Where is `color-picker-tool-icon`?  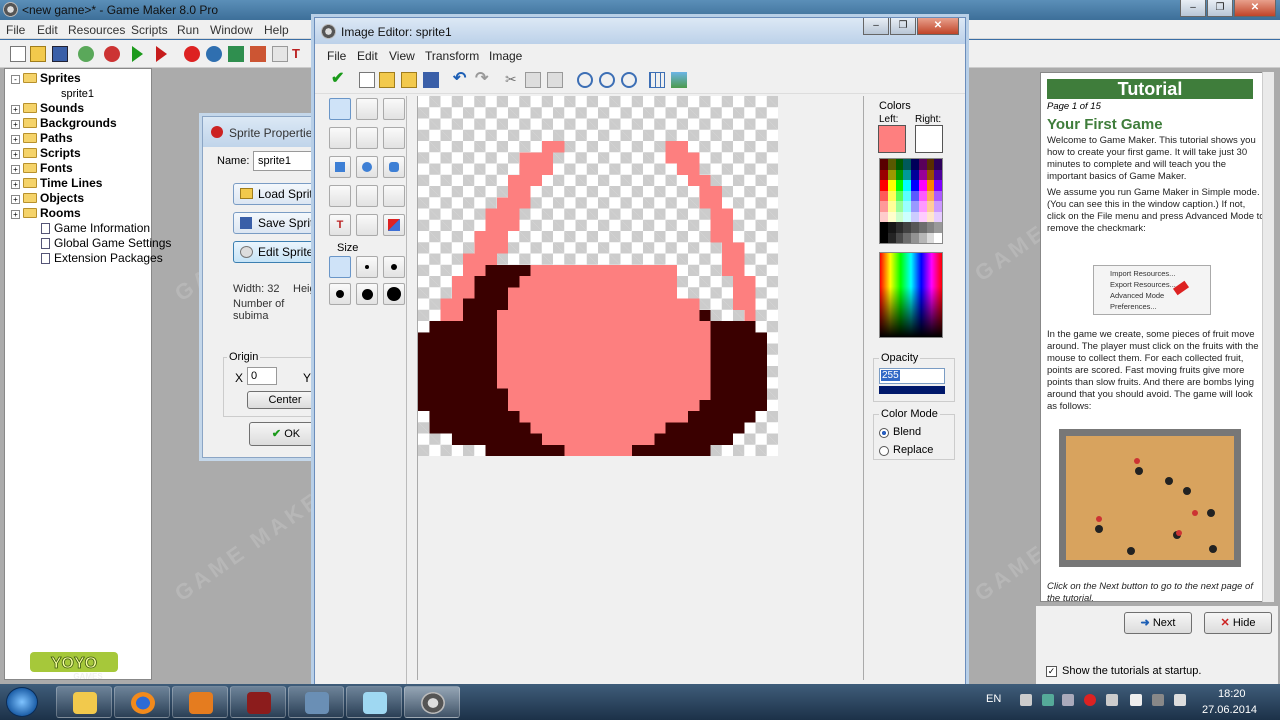 color-picker-tool-icon is located at coordinates (340, 138).